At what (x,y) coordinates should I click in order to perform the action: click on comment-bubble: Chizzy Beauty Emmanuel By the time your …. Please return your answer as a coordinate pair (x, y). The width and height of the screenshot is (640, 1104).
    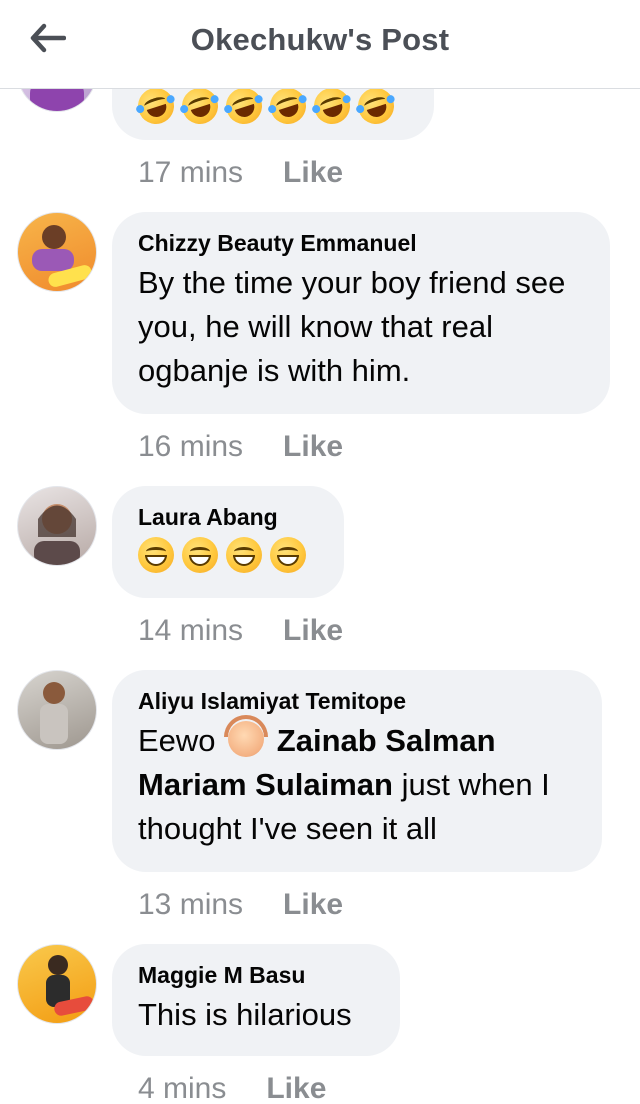
    Looking at the image, I should click on (361, 313).